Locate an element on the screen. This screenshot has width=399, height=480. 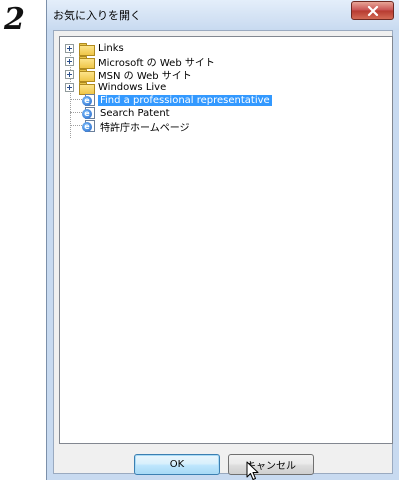
close-button is located at coordinates (372, 10).